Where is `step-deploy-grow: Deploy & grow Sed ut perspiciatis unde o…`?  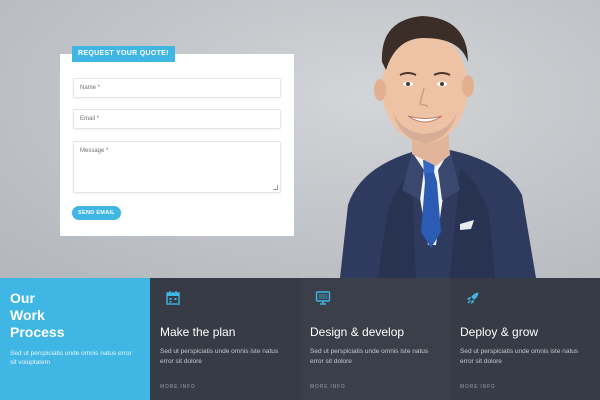 step-deploy-grow: Deploy & grow Sed ut perspiciatis unde o… is located at coordinates (525, 339).